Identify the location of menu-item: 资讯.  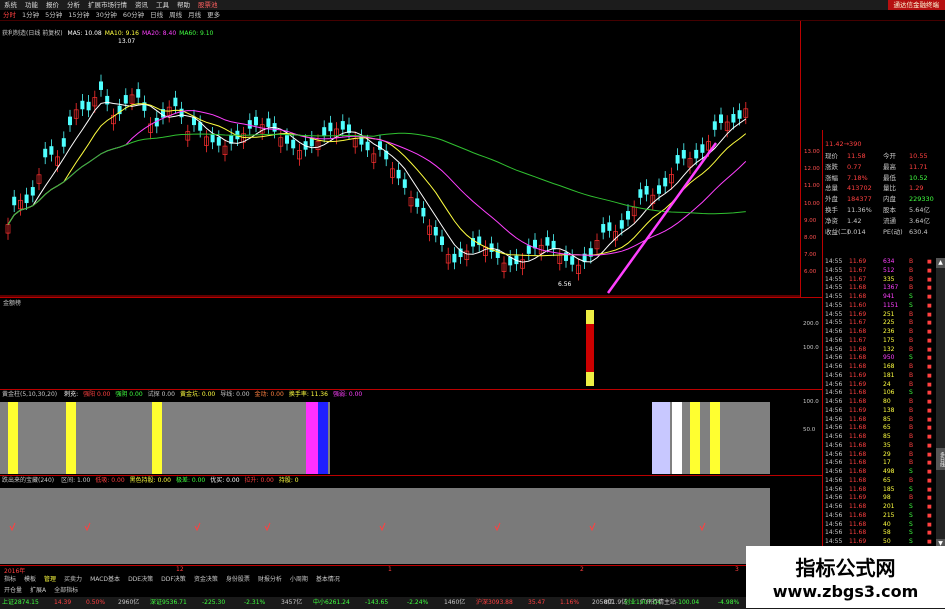
(141, 5).